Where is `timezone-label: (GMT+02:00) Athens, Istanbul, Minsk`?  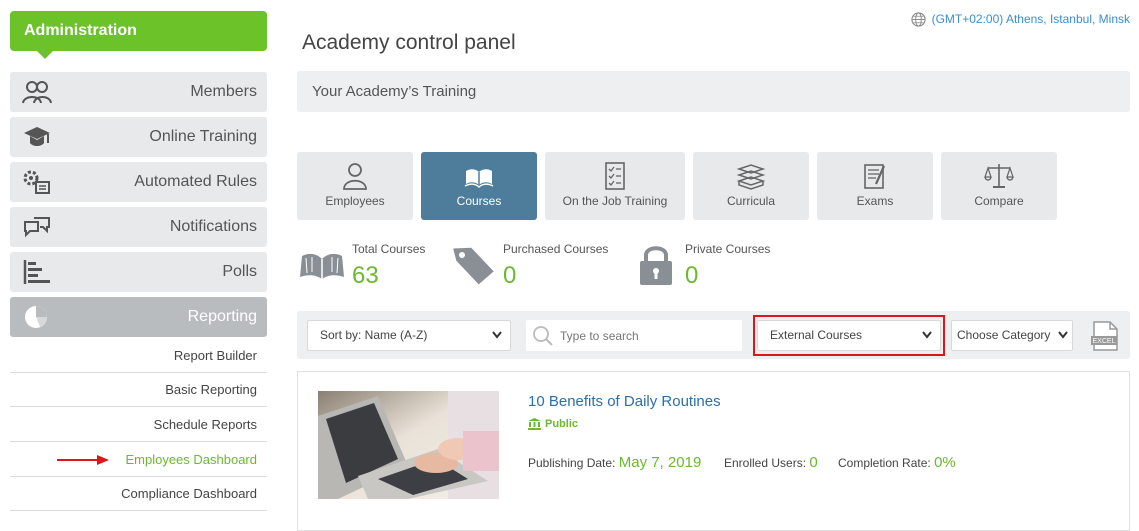 timezone-label: (GMT+02:00) Athens, Istanbul, Minsk is located at coordinates (1030, 19).